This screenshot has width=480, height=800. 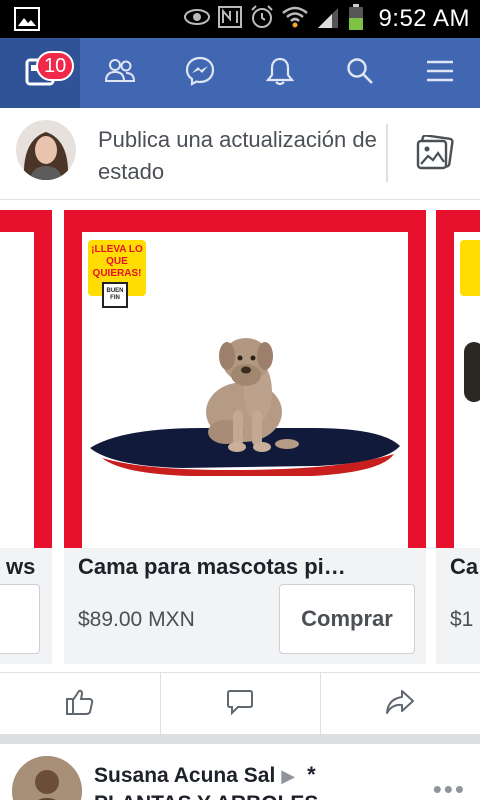 I want to click on comment-icon, so click(x=240, y=704).